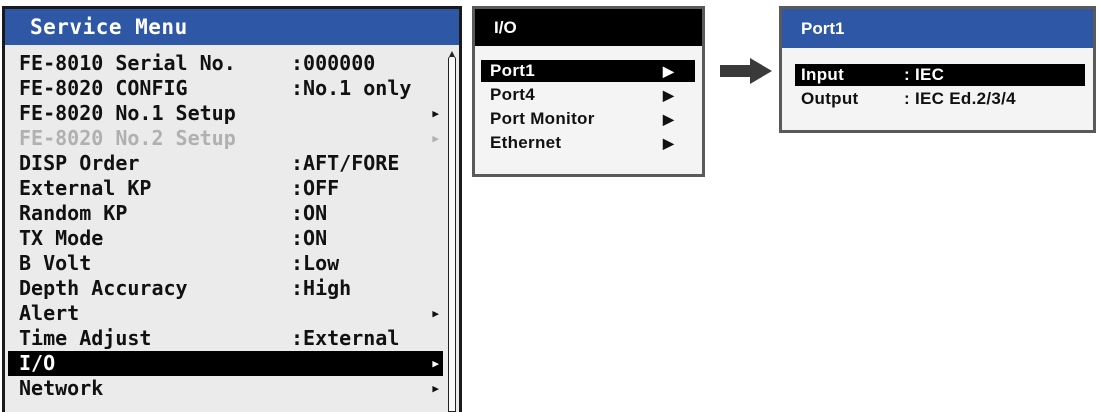 This screenshot has height=412, width=1099. Describe the element at coordinates (542, 118) in the screenshot. I see `menu-item-label: Port Monitor` at that location.